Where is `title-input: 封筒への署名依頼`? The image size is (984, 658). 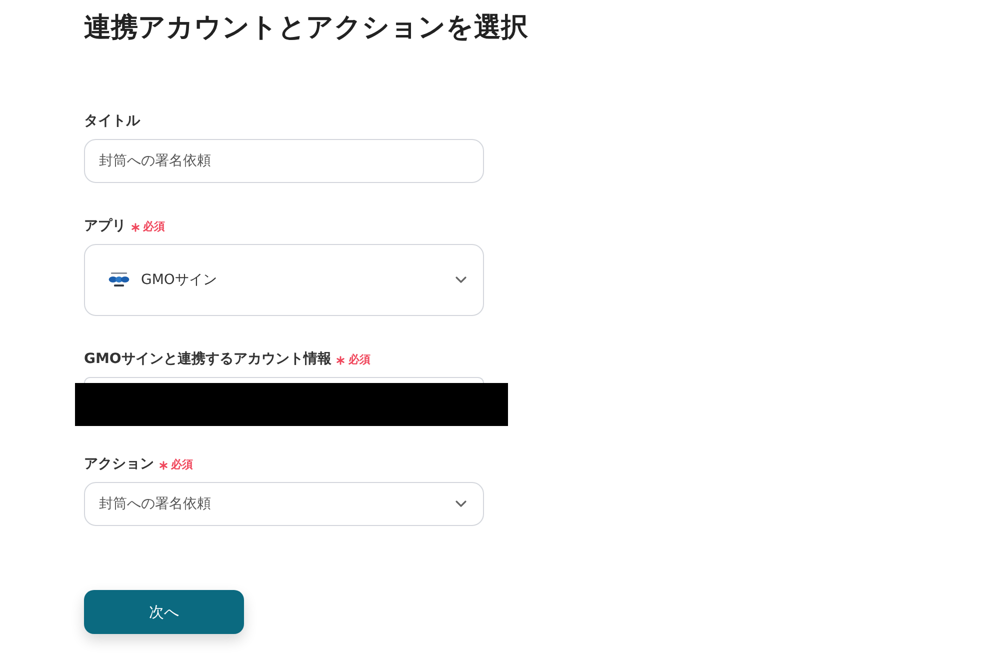 title-input: 封筒への署名依頼 is located at coordinates (284, 161).